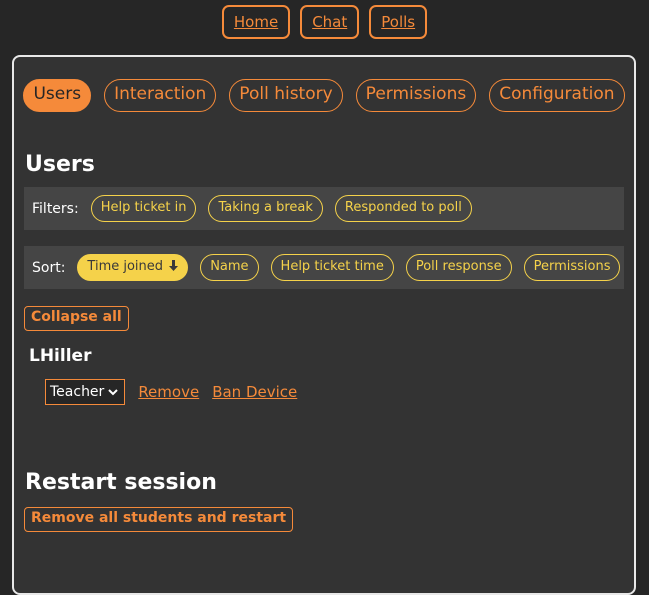 The height and width of the screenshot is (595, 649). Describe the element at coordinates (265, 208) in the screenshot. I see `filter-taking-break-chip: Taking a break` at that location.